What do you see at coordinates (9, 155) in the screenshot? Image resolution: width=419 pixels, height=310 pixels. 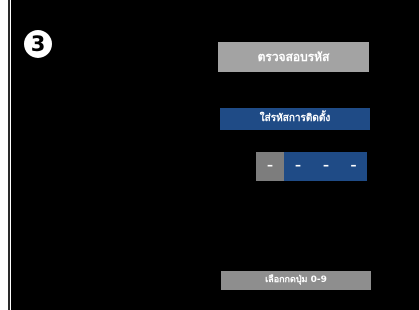 I see `left-border-line` at bounding box center [9, 155].